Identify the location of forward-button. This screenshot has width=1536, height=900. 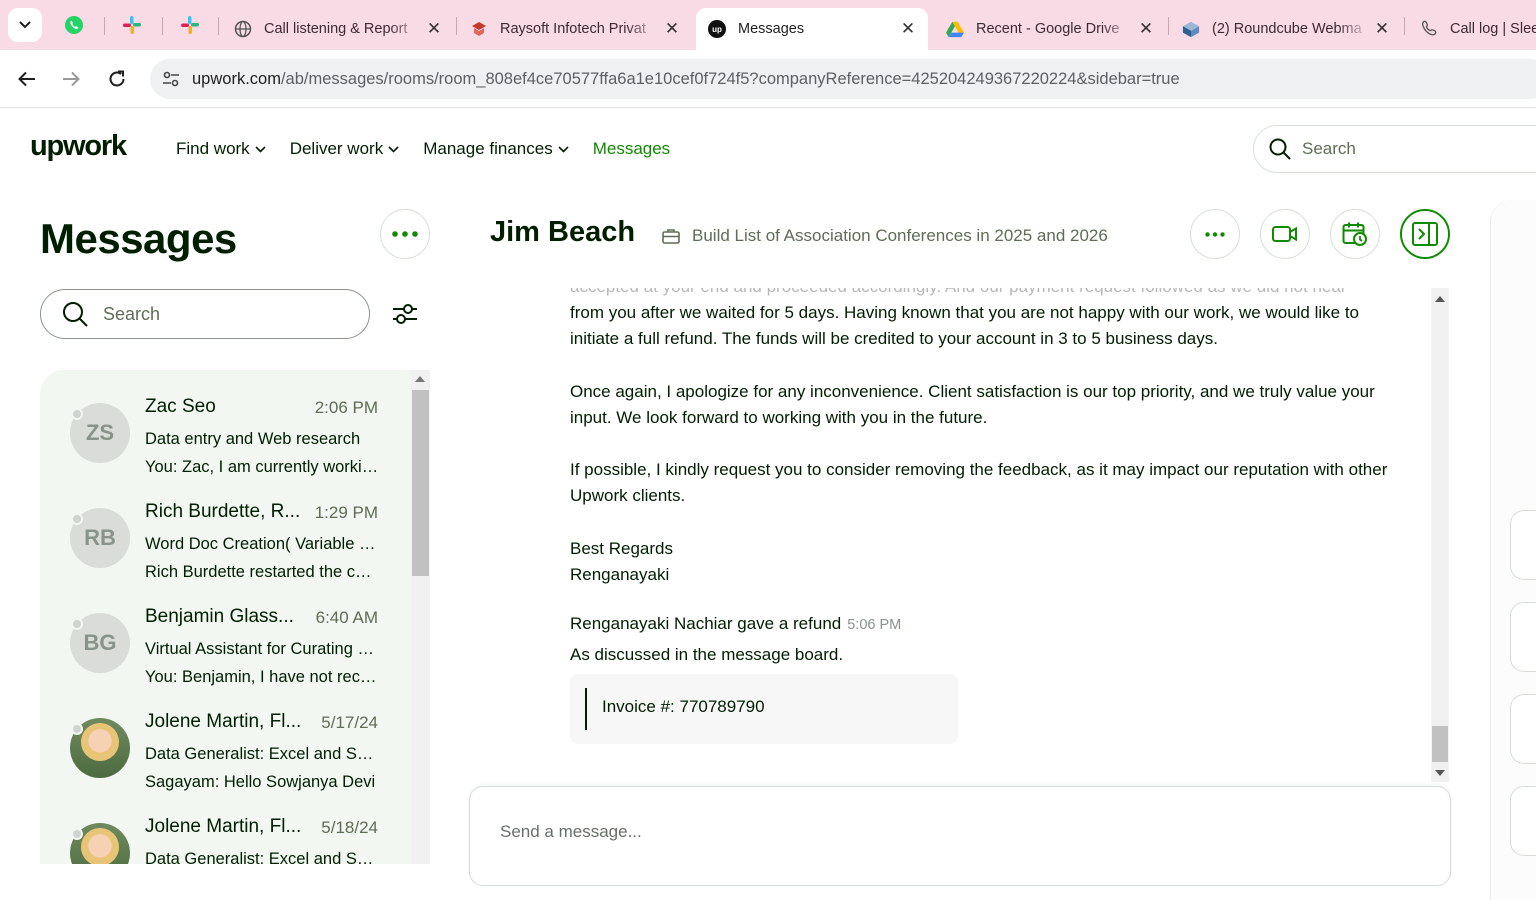
(71, 79).